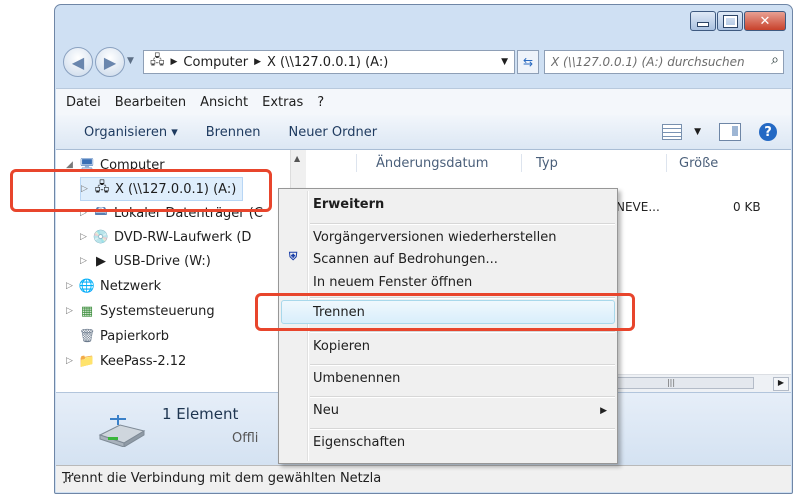  What do you see at coordinates (332, 132) in the screenshot?
I see `new-folder-button: Neuer Ordner` at bounding box center [332, 132].